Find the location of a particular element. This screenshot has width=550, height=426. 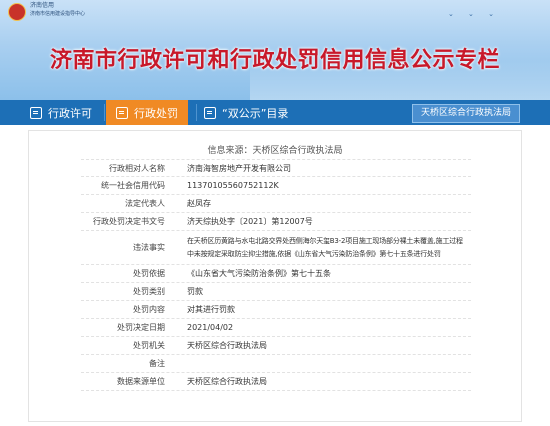

field-label: 处罚内容 is located at coordinates (149, 309).